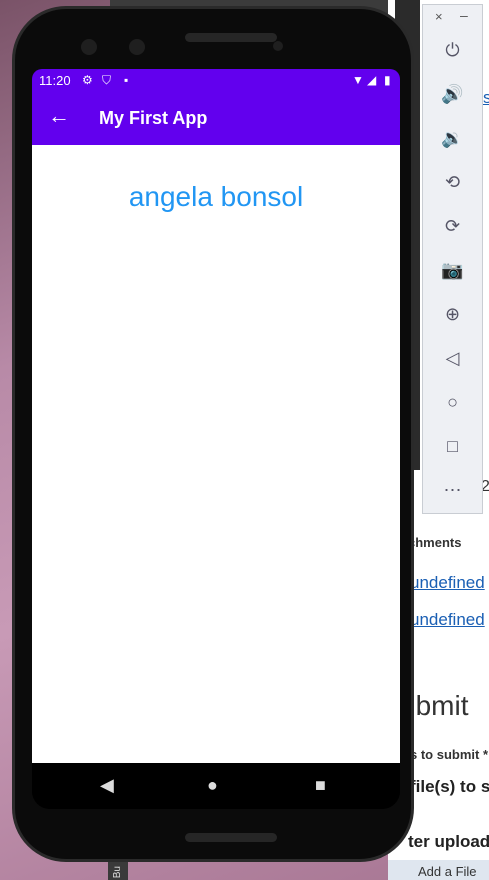 Image resolution: width=489 pixels, height=880 pixels. What do you see at coordinates (216, 196) in the screenshot?
I see `name-text: angela bonsol` at bounding box center [216, 196].